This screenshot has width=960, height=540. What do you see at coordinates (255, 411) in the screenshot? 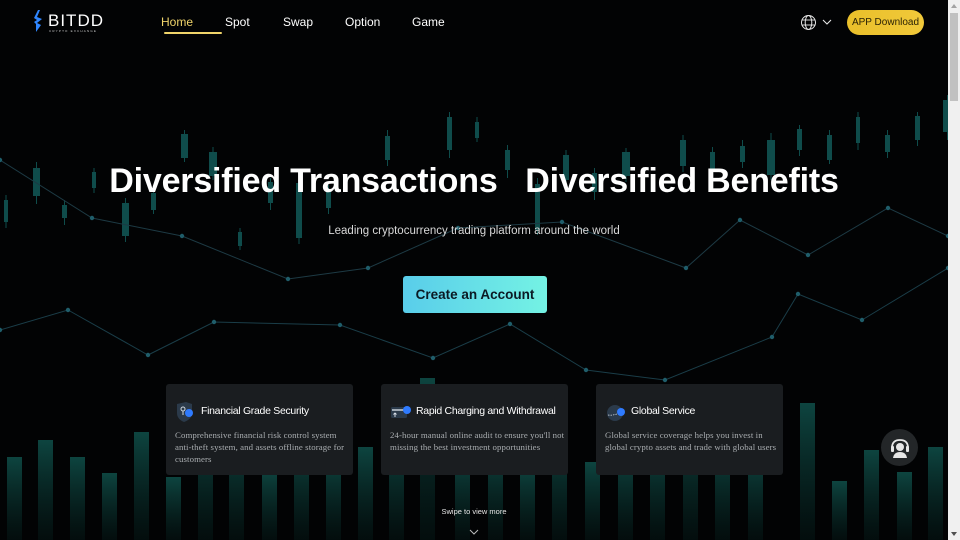
I see `feature-title: Financial Grade Security` at bounding box center [255, 411].